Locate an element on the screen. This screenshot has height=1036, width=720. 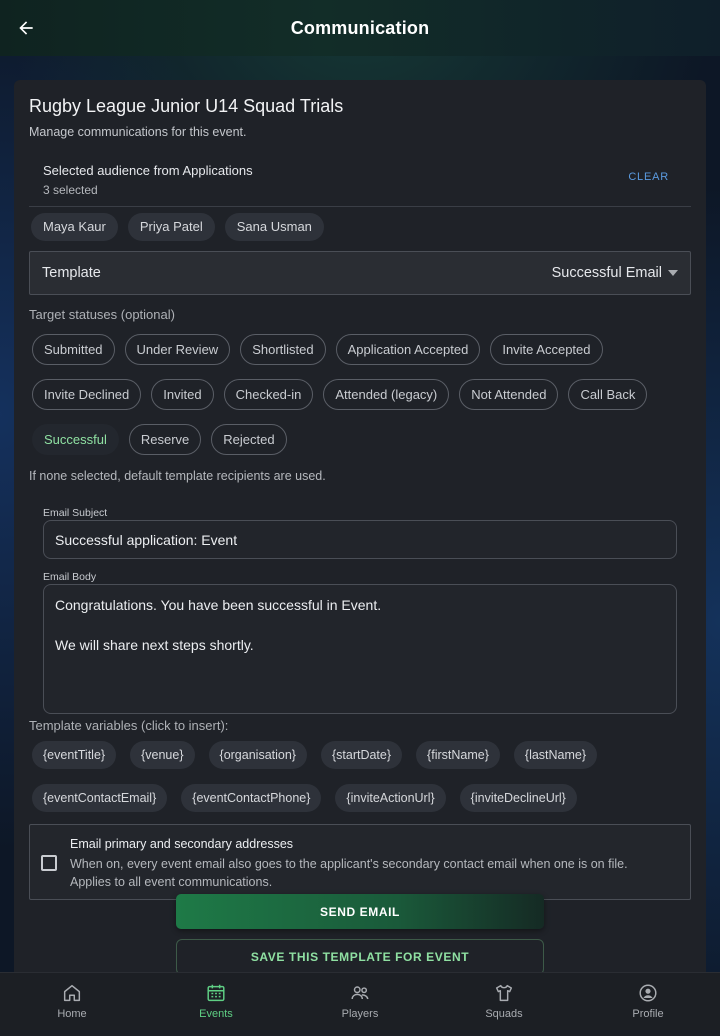
email-body-label: Email Body is located at coordinates (70, 577).